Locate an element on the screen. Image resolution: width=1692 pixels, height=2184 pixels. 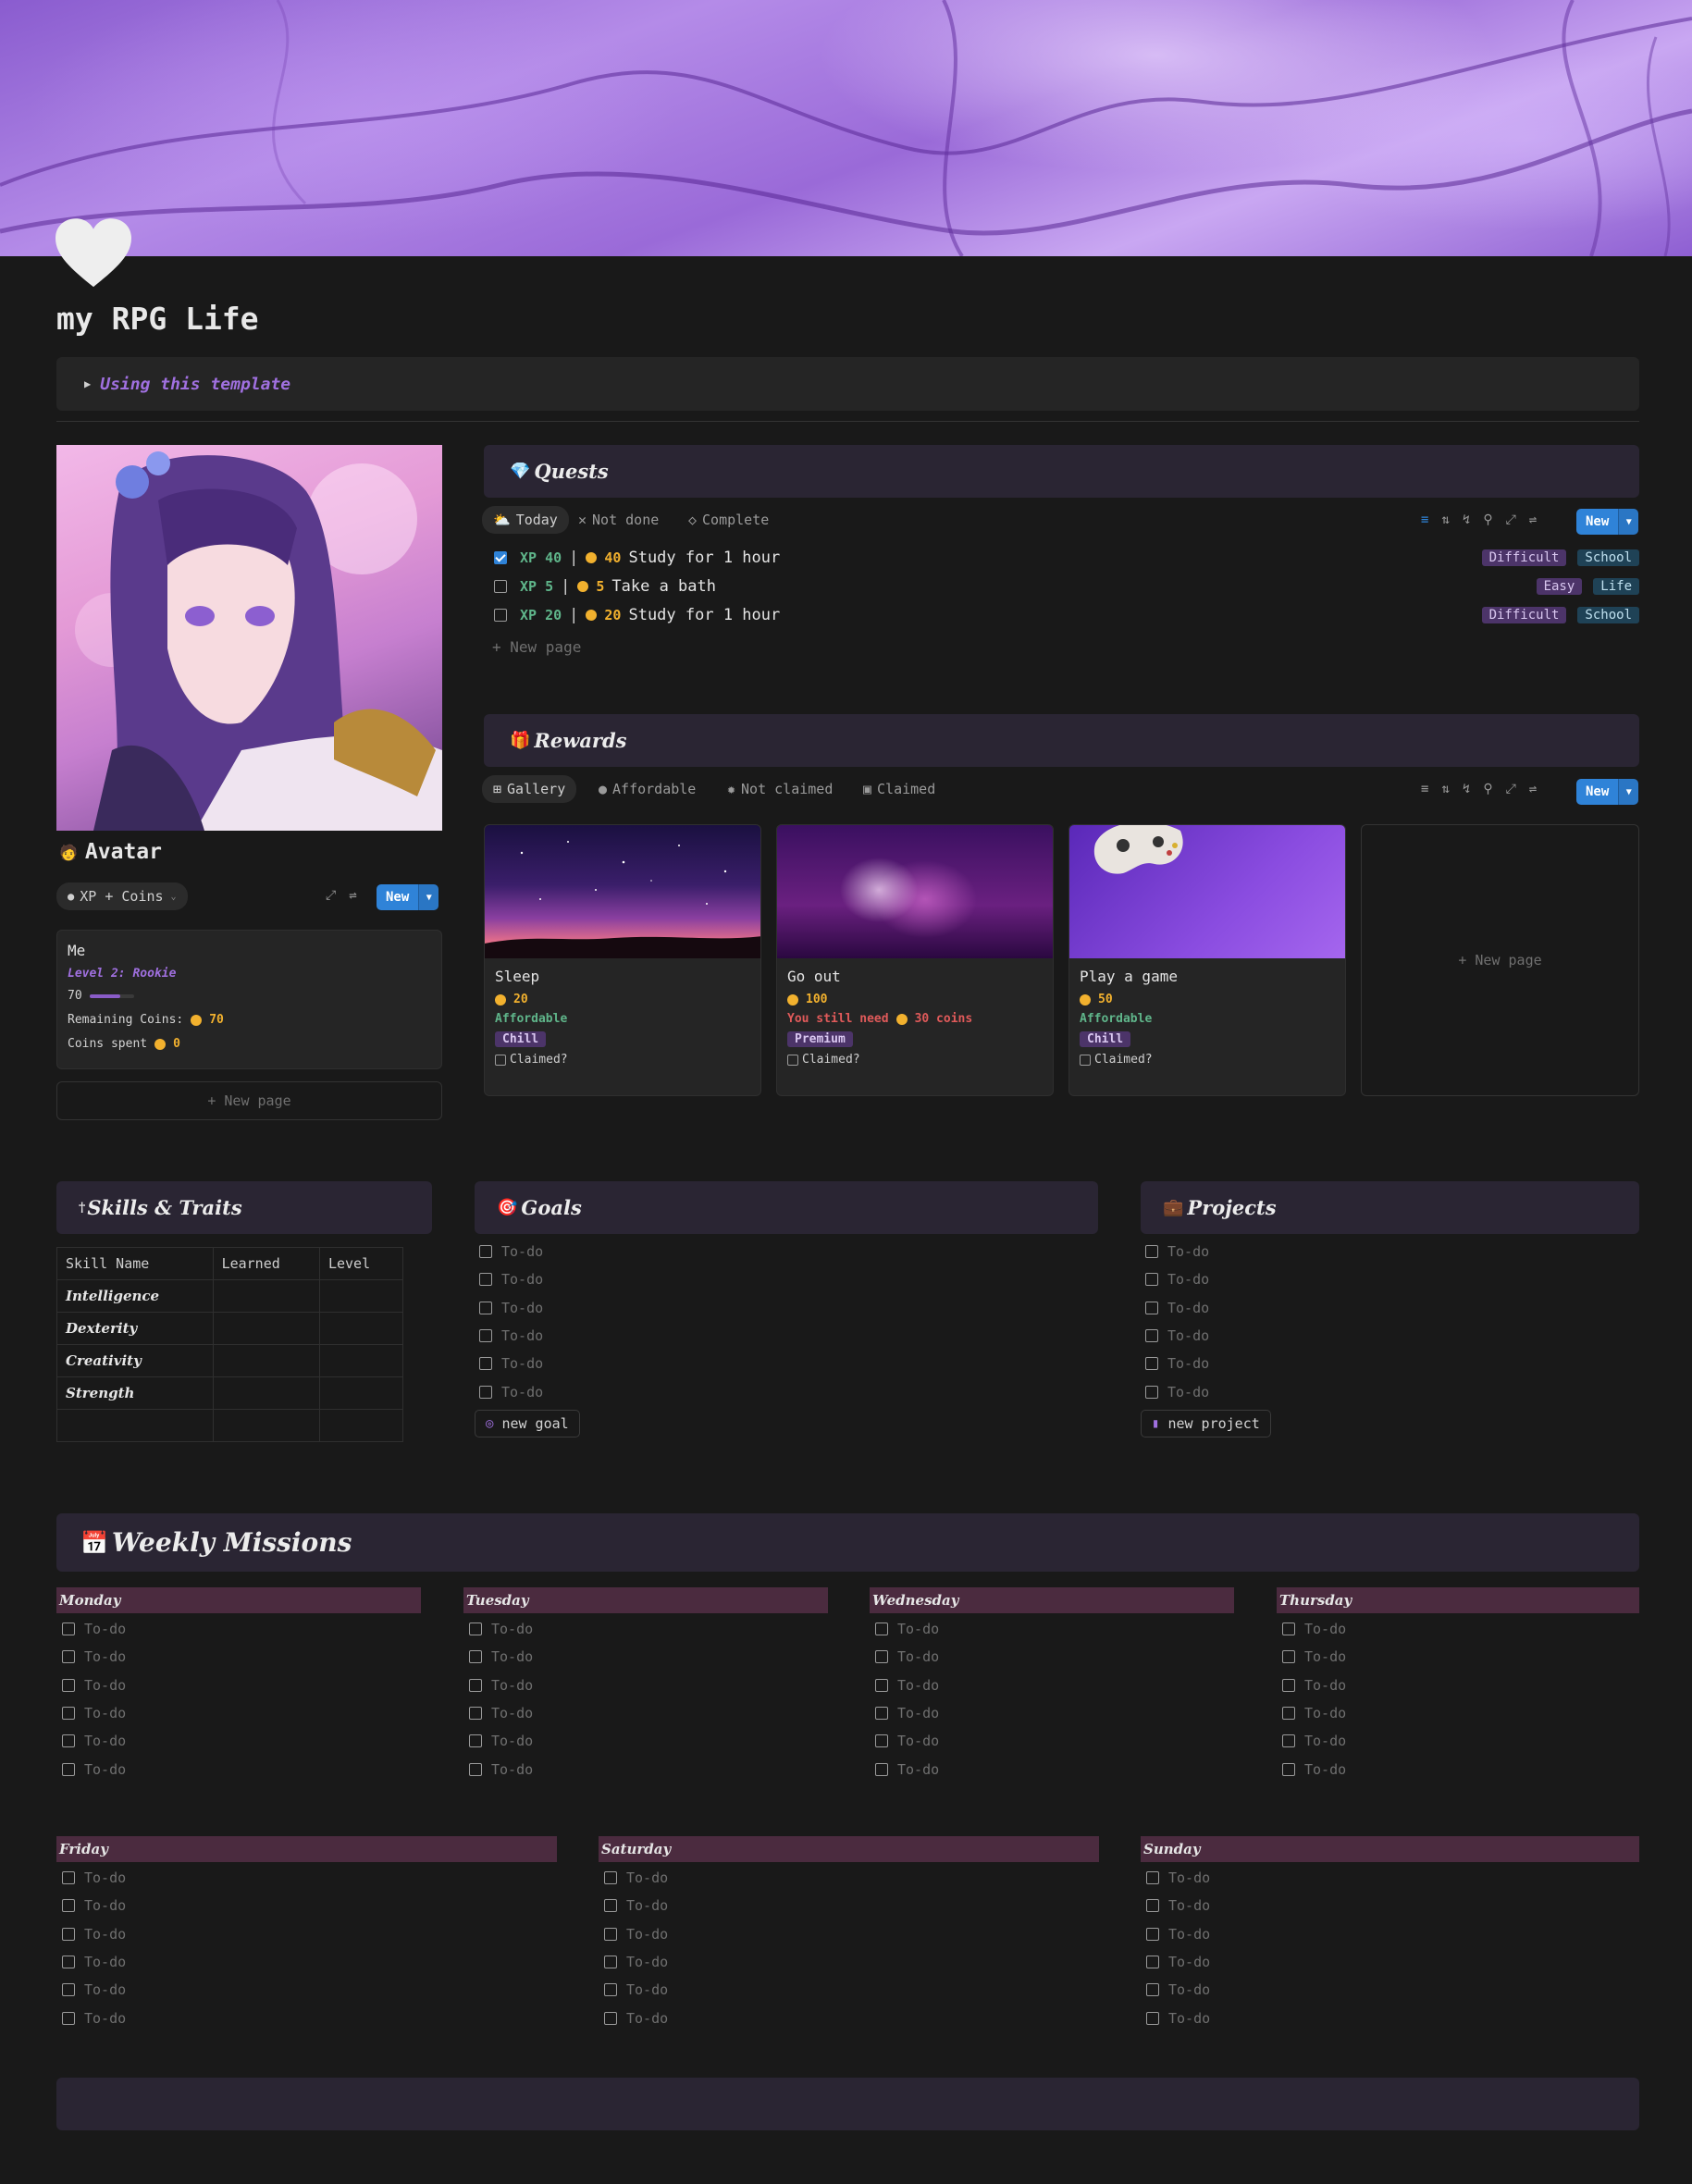
quest-name: Study for 1 hour is located at coordinates (704, 558).